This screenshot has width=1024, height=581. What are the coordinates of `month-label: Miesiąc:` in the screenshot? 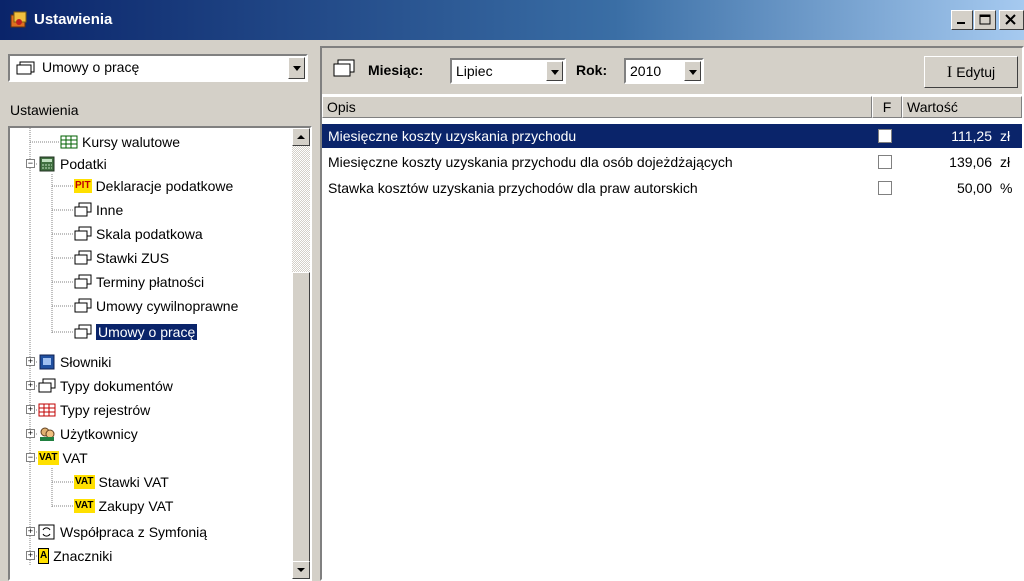 It's located at (395, 70).